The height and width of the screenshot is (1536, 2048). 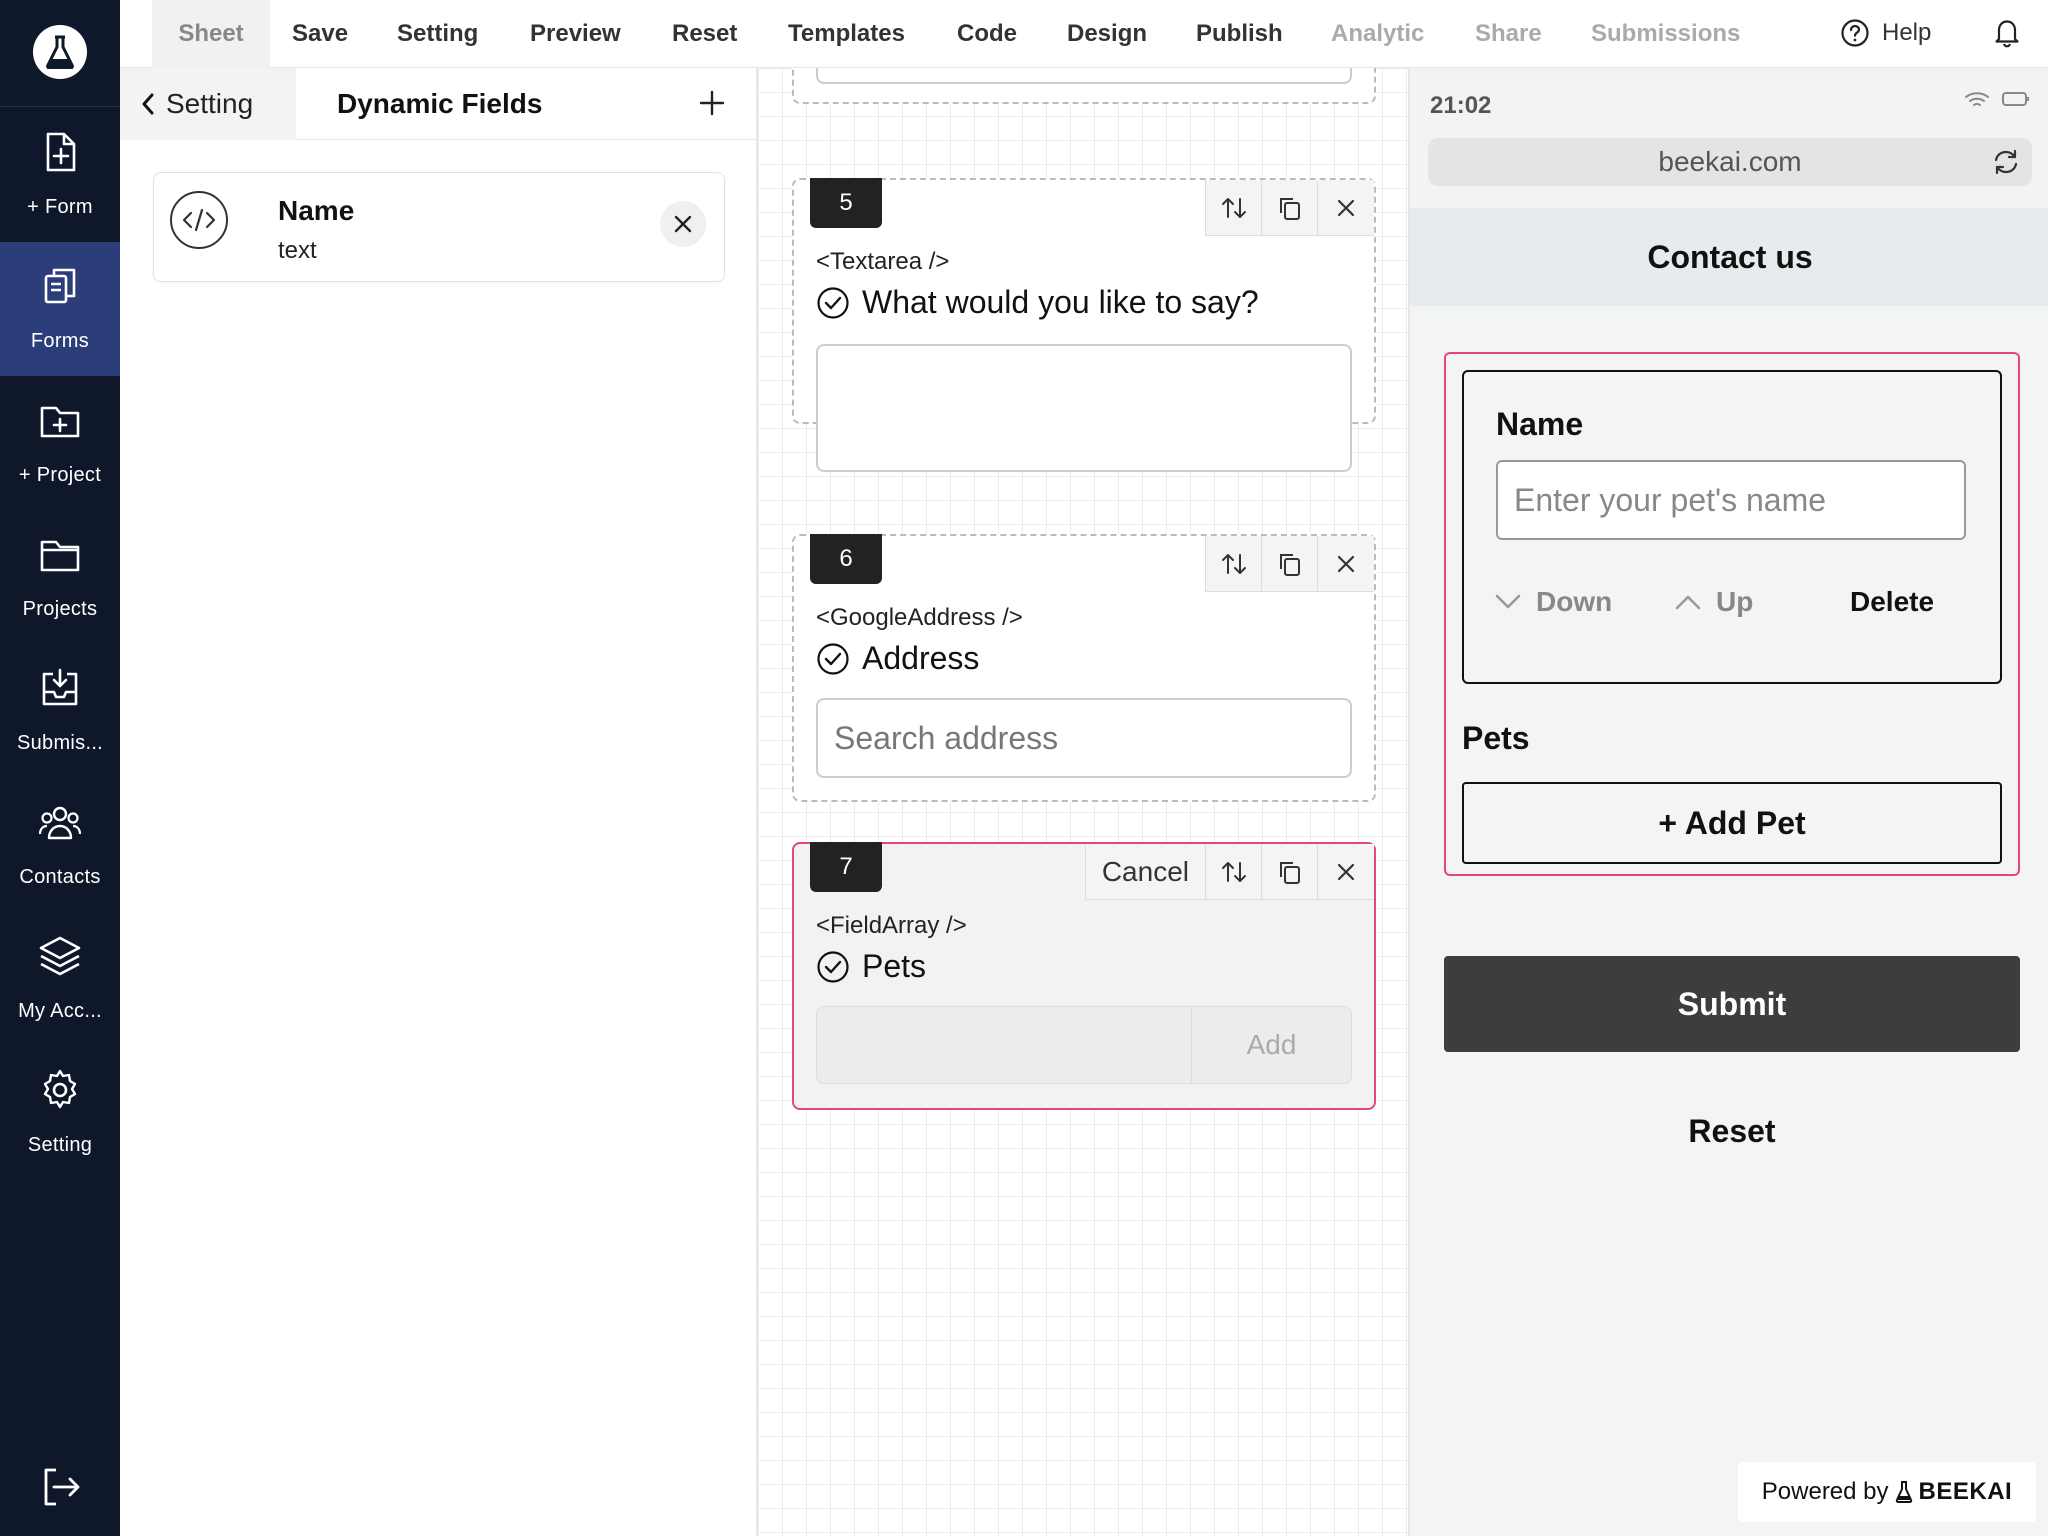 What do you see at coordinates (712, 103) in the screenshot?
I see `add-field-plus-icon` at bounding box center [712, 103].